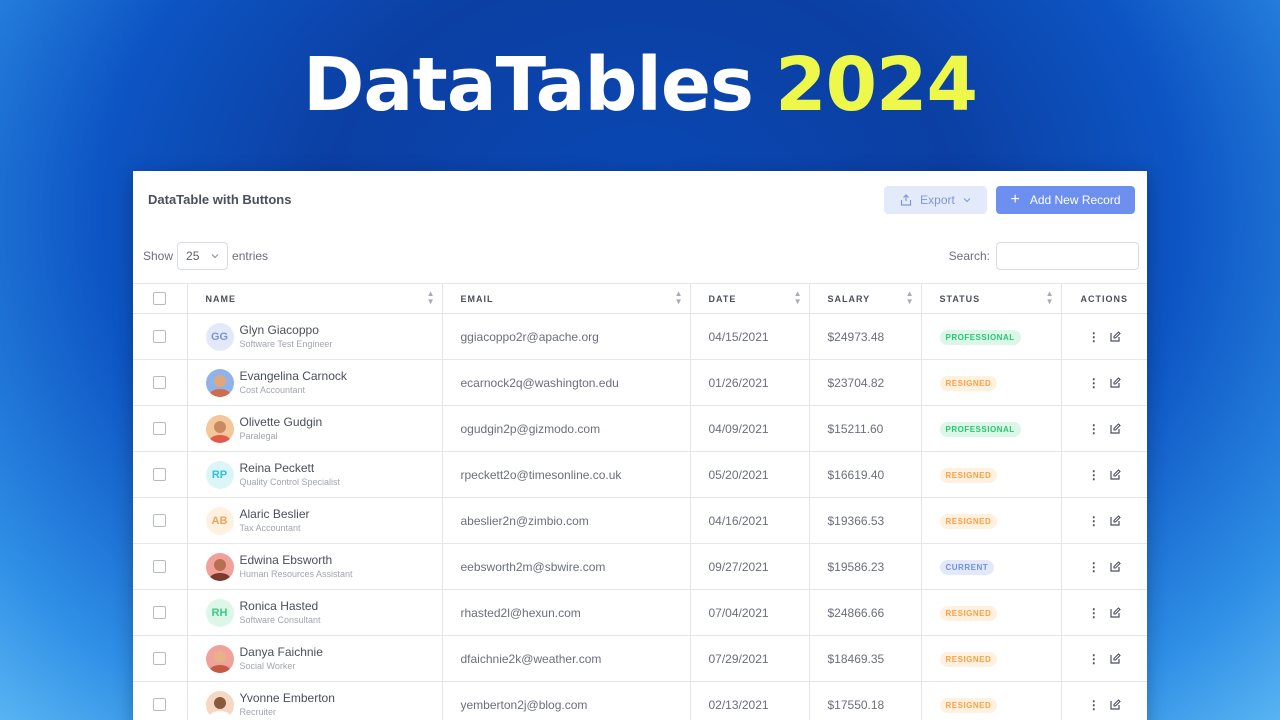 The width and height of the screenshot is (1280, 720). I want to click on search-input, so click(1067, 256).